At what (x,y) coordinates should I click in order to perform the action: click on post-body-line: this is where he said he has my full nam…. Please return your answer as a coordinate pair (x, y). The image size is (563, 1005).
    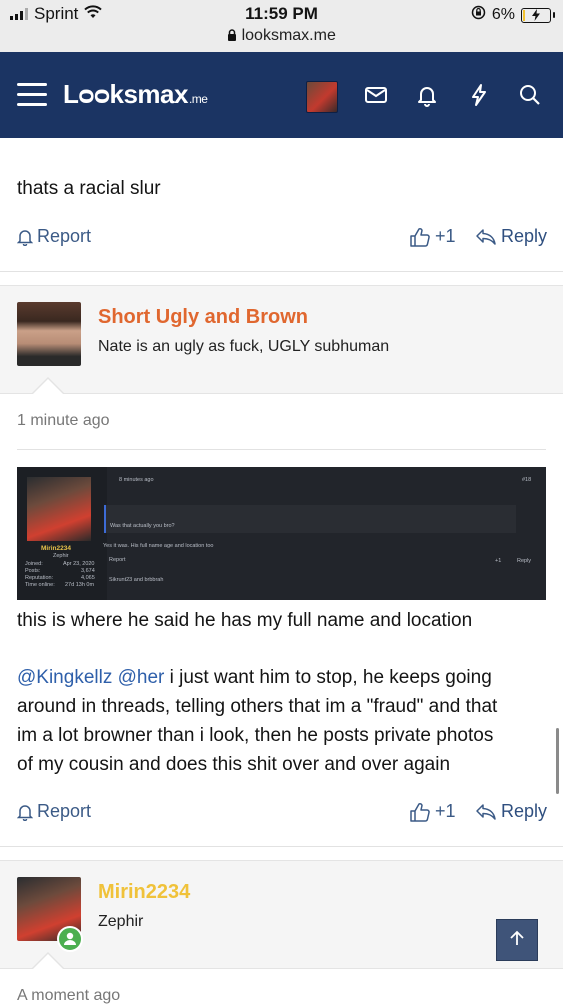
    Looking at the image, I should click on (245, 620).